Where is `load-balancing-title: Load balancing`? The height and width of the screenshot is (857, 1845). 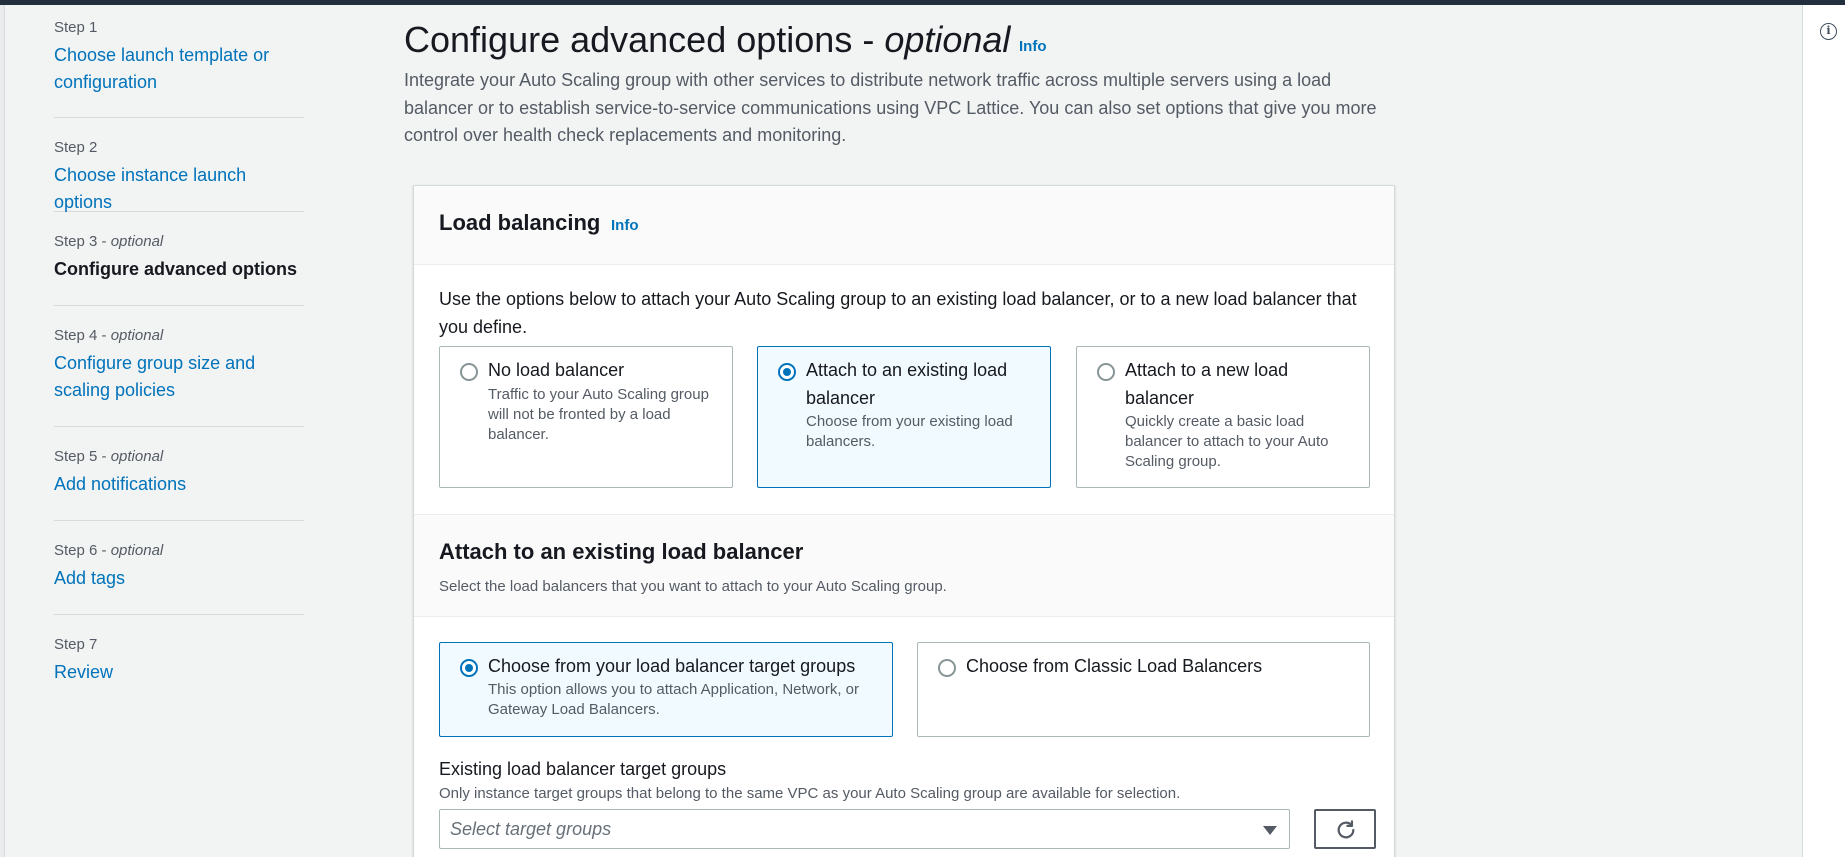 load-balancing-title: Load balancing is located at coordinates (520, 222).